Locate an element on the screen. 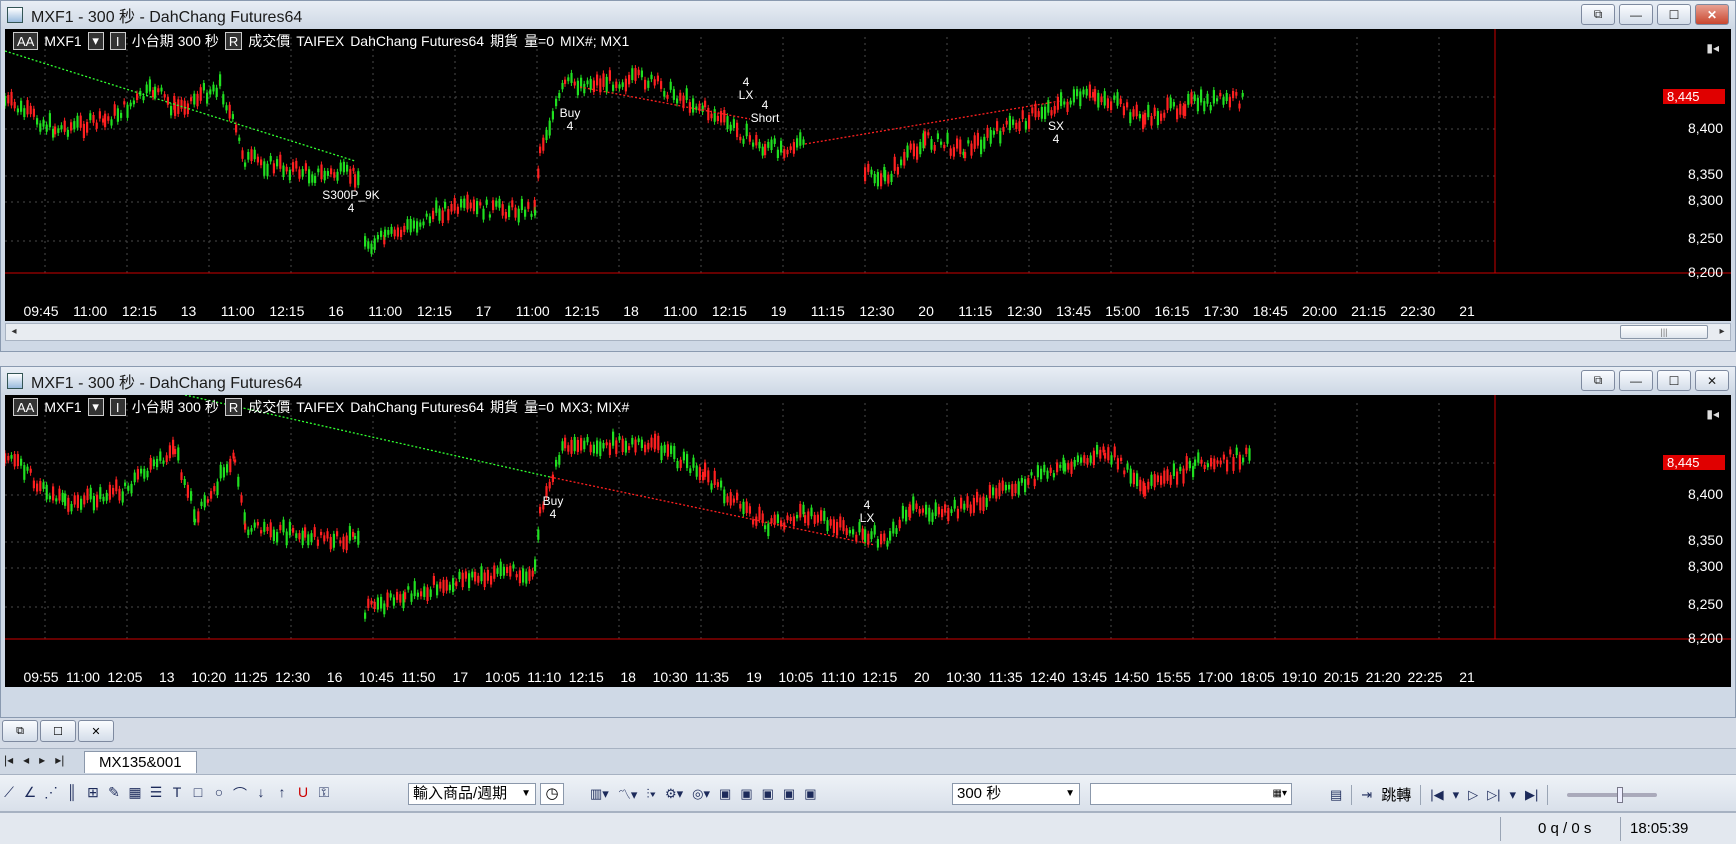  last-tab-icon: ▸| is located at coordinates (59, 760).